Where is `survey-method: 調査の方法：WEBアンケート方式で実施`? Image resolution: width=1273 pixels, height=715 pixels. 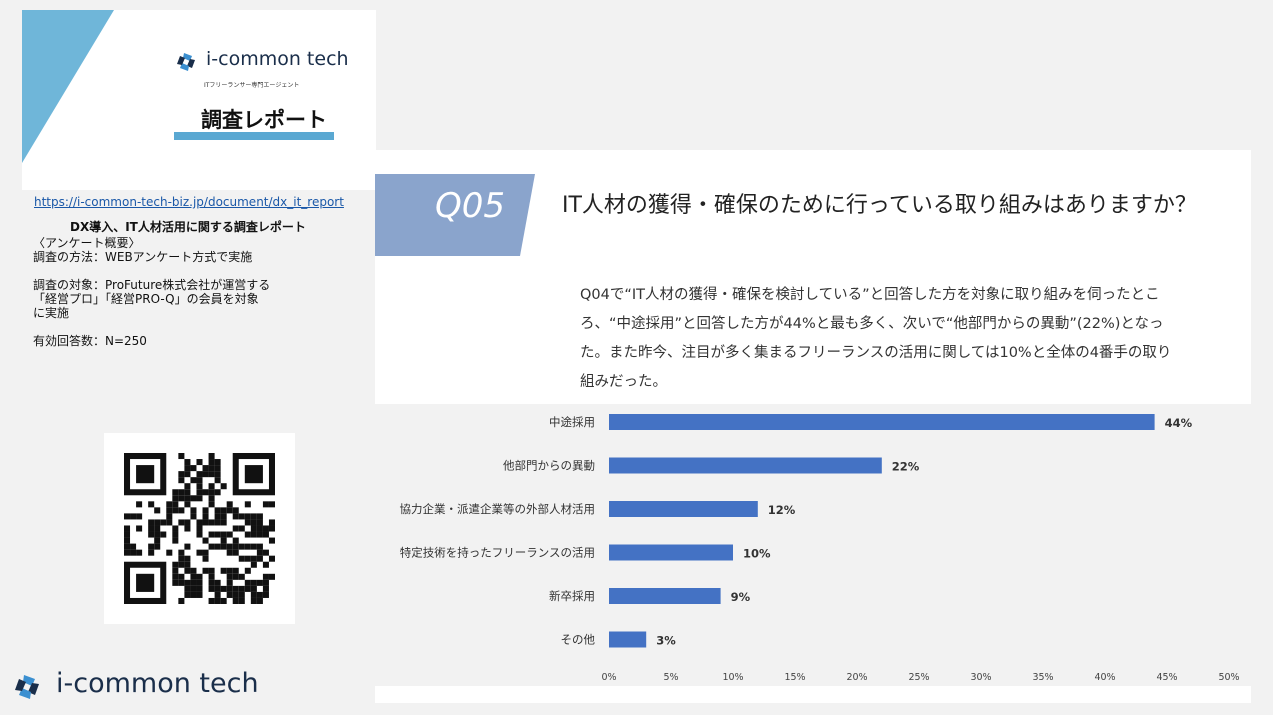
survey-method: 調査の方法：WEBアンケート方式で実施 is located at coordinates (143, 257).